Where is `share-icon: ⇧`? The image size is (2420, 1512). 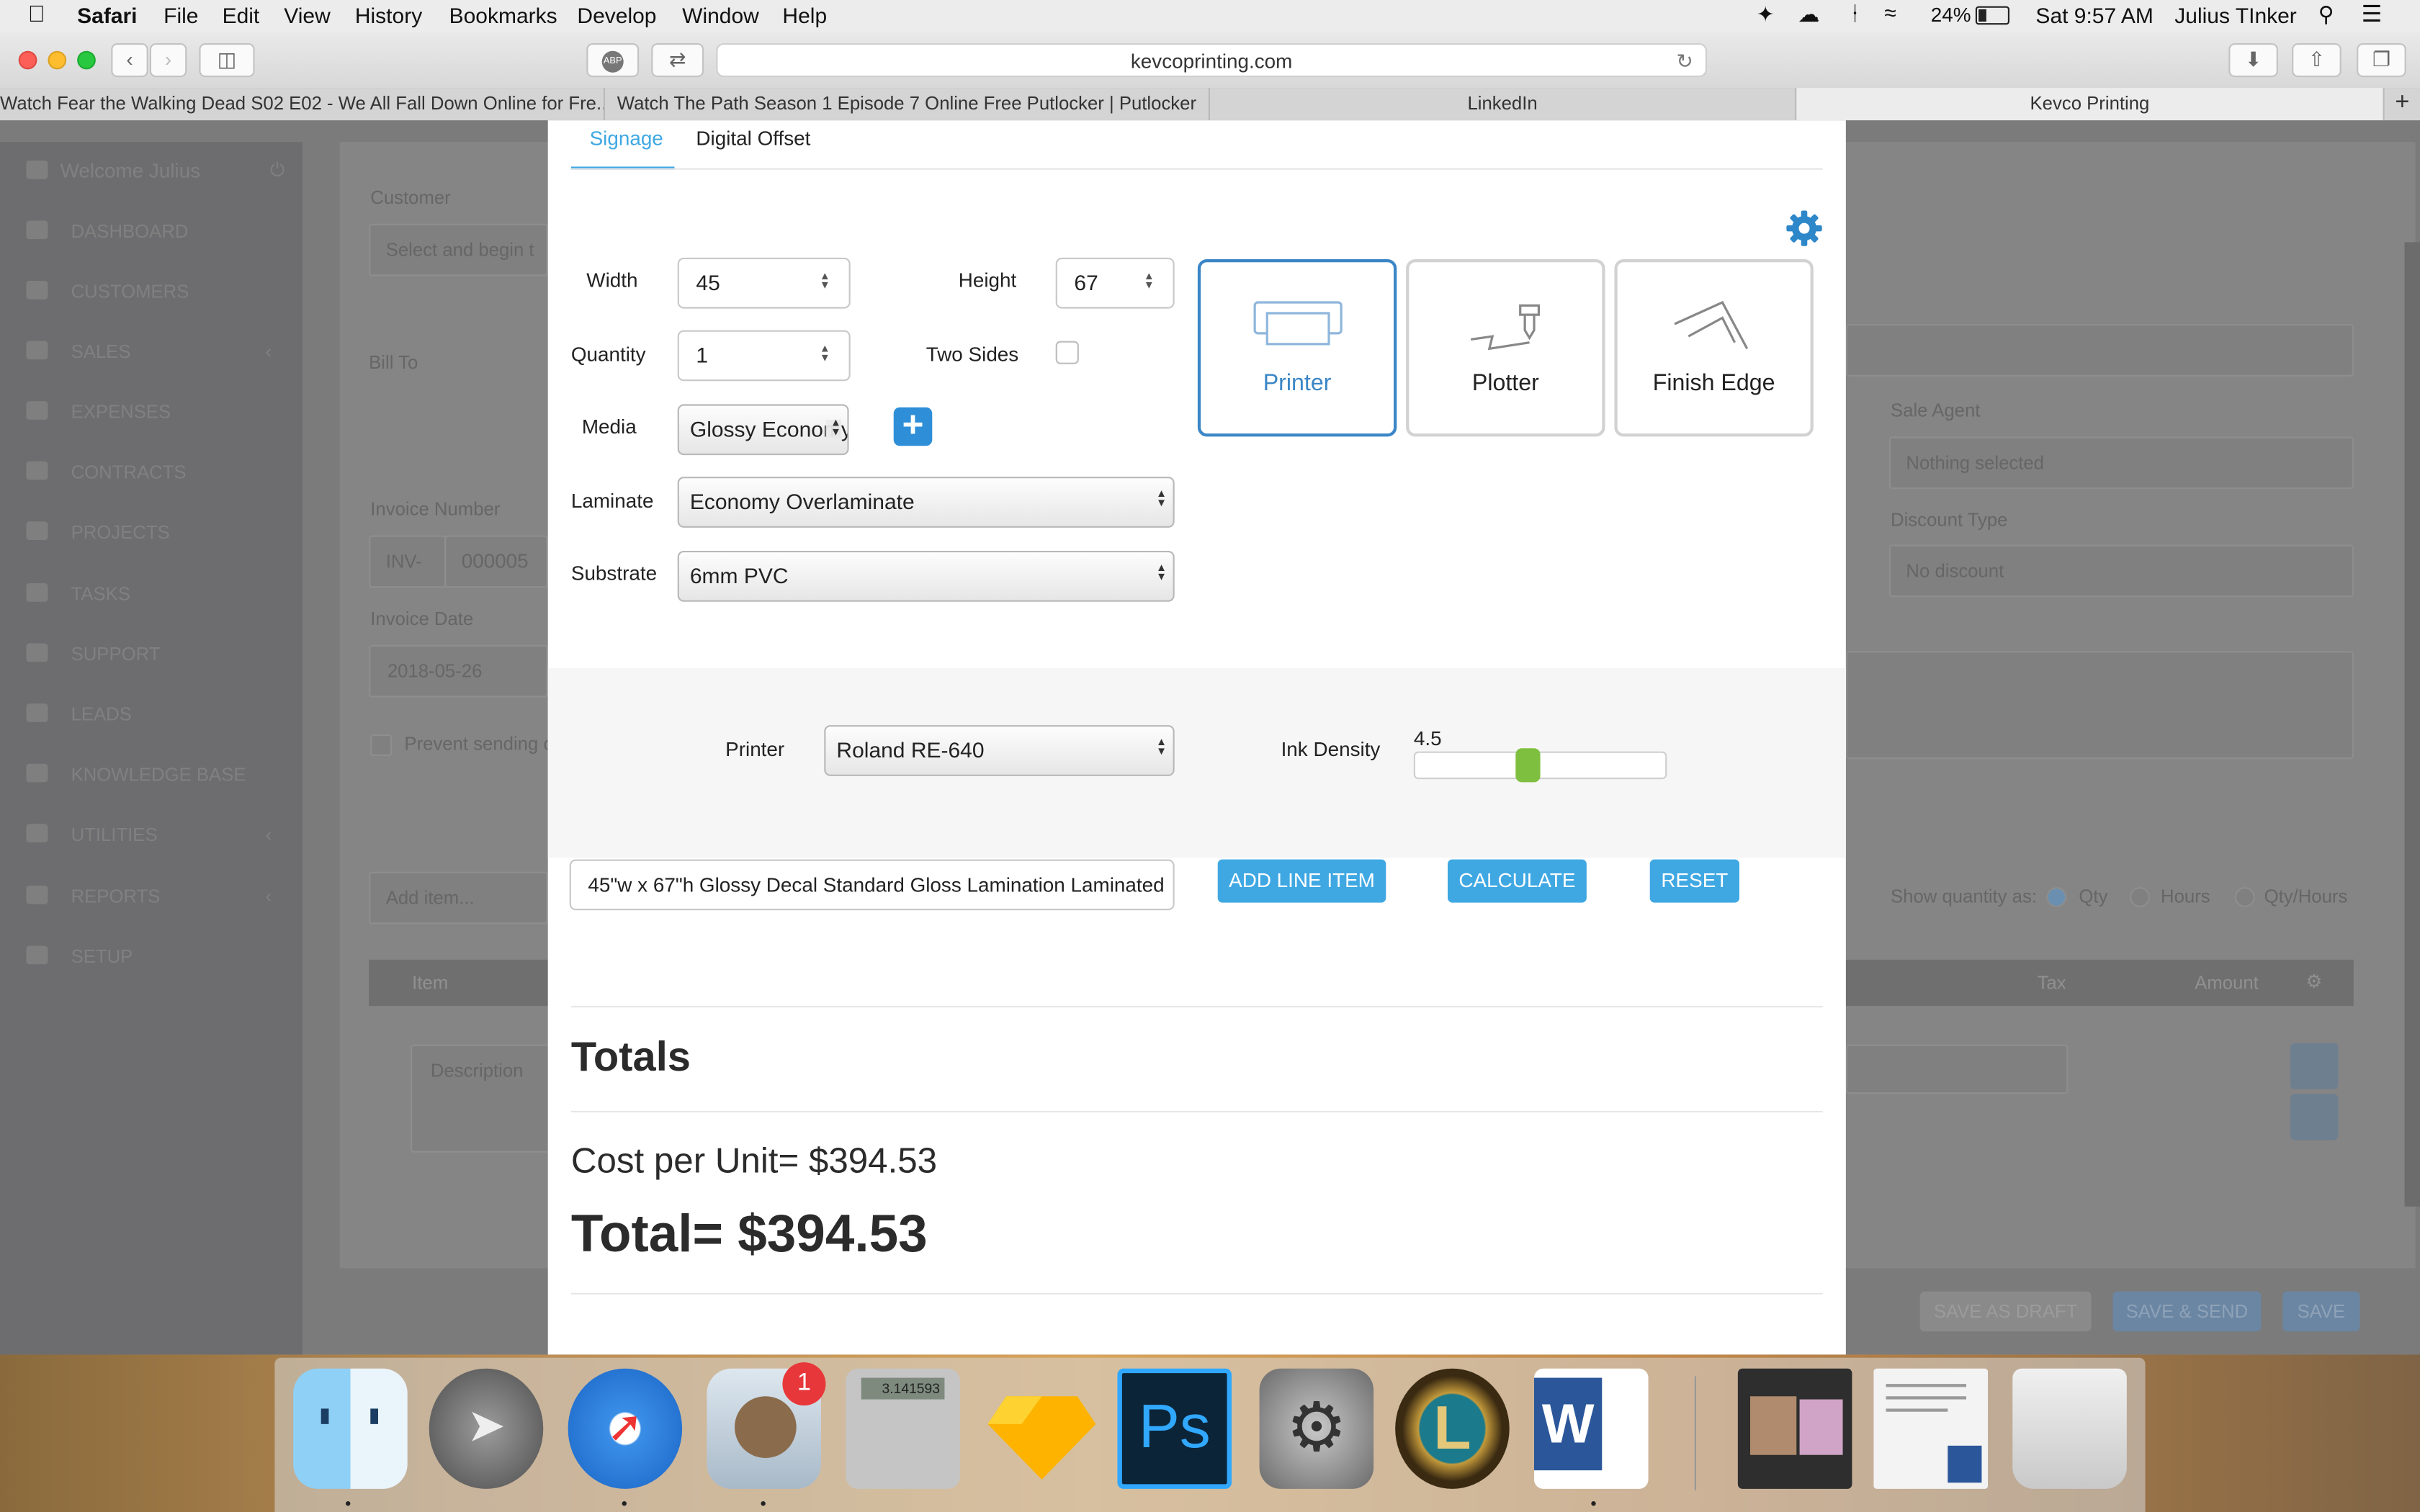
share-icon: ⇧ is located at coordinates (2316, 60).